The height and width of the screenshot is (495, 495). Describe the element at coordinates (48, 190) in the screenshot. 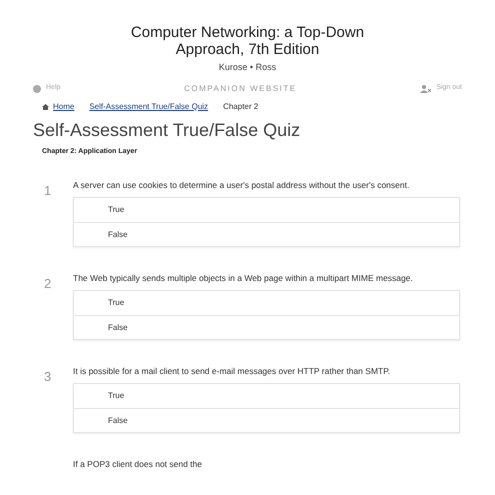

I see `question-number: 1` at that location.